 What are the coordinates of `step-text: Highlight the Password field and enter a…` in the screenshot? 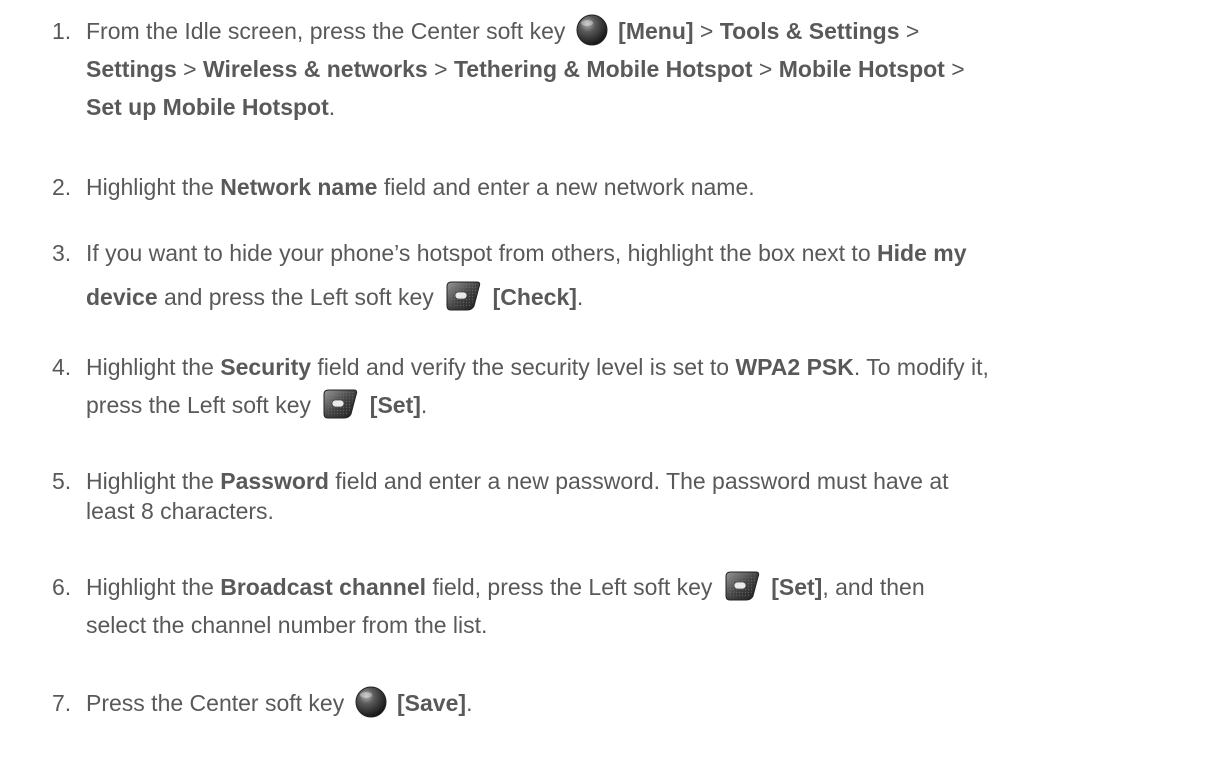 It's located at (517, 496).